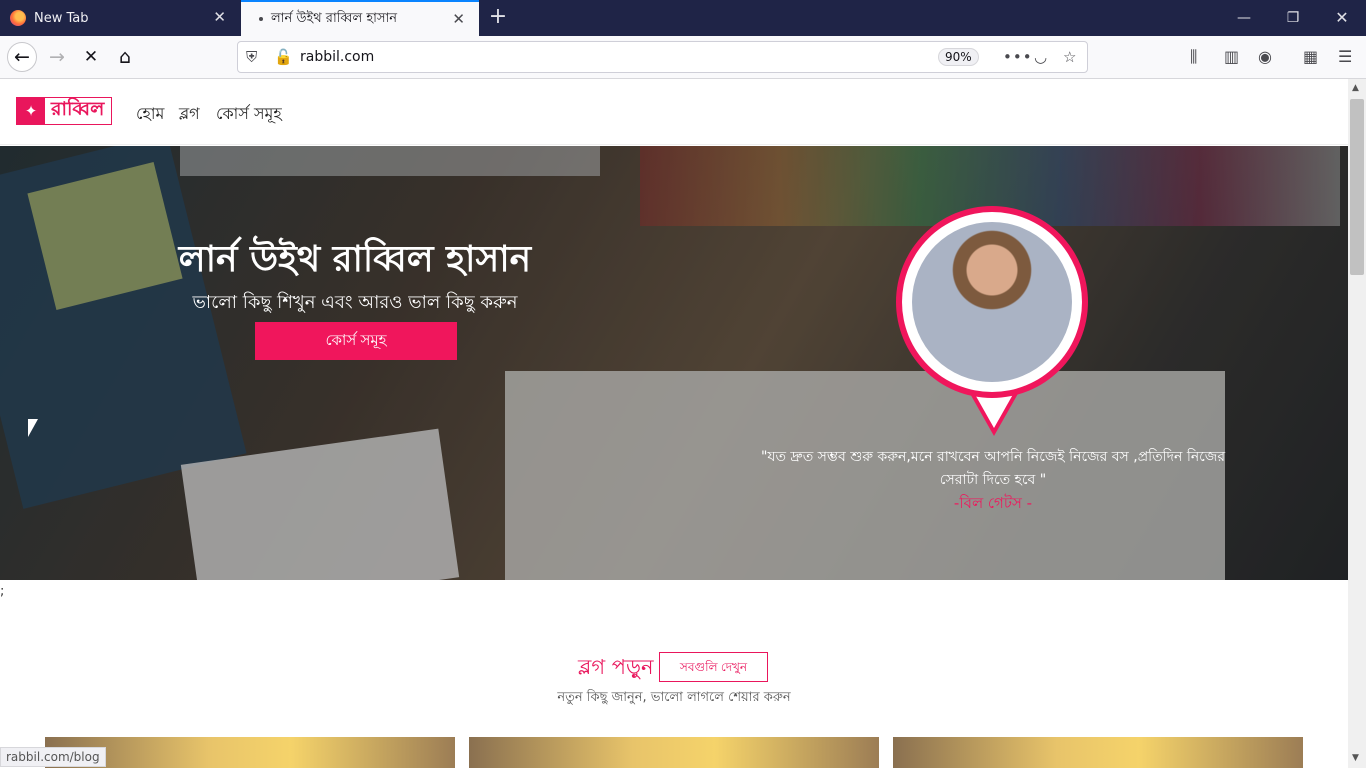 The width and height of the screenshot is (1366, 768). I want to click on nav-link-home: হোম, so click(150, 114).